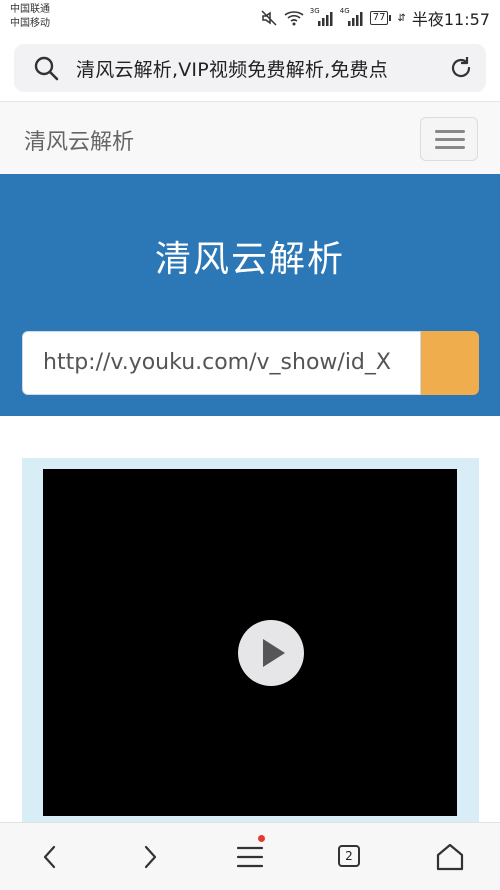  I want to click on address-text: 清风云解析,VIP视频免费解析,免费点, so click(258, 68).